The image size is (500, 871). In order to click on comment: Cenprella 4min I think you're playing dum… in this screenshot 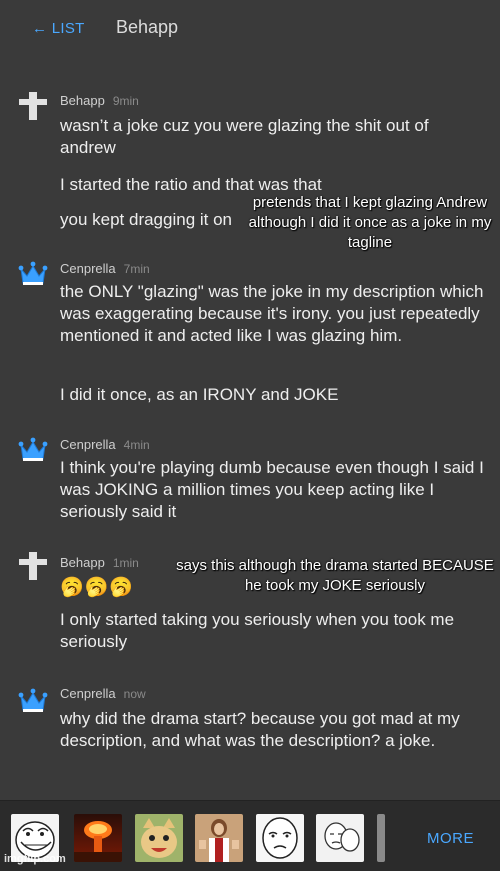, I will do `click(250, 482)`.